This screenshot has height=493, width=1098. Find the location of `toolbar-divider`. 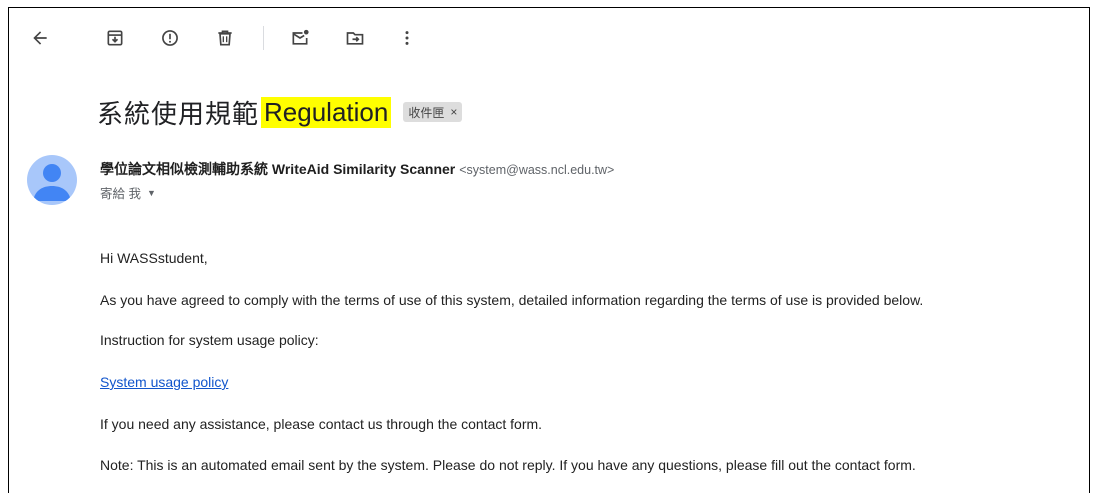

toolbar-divider is located at coordinates (263, 38).